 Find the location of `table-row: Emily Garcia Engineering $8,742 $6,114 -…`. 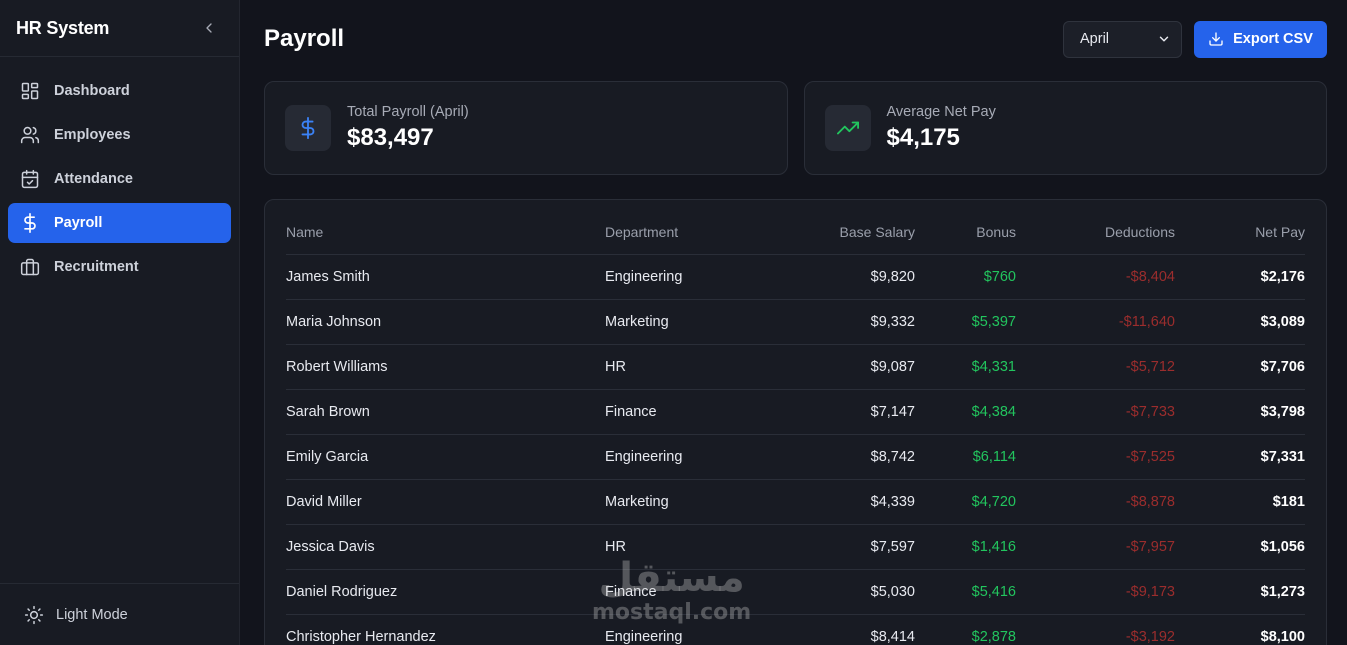

table-row: Emily Garcia Engineering $8,742 $6,114 -… is located at coordinates (795, 457).